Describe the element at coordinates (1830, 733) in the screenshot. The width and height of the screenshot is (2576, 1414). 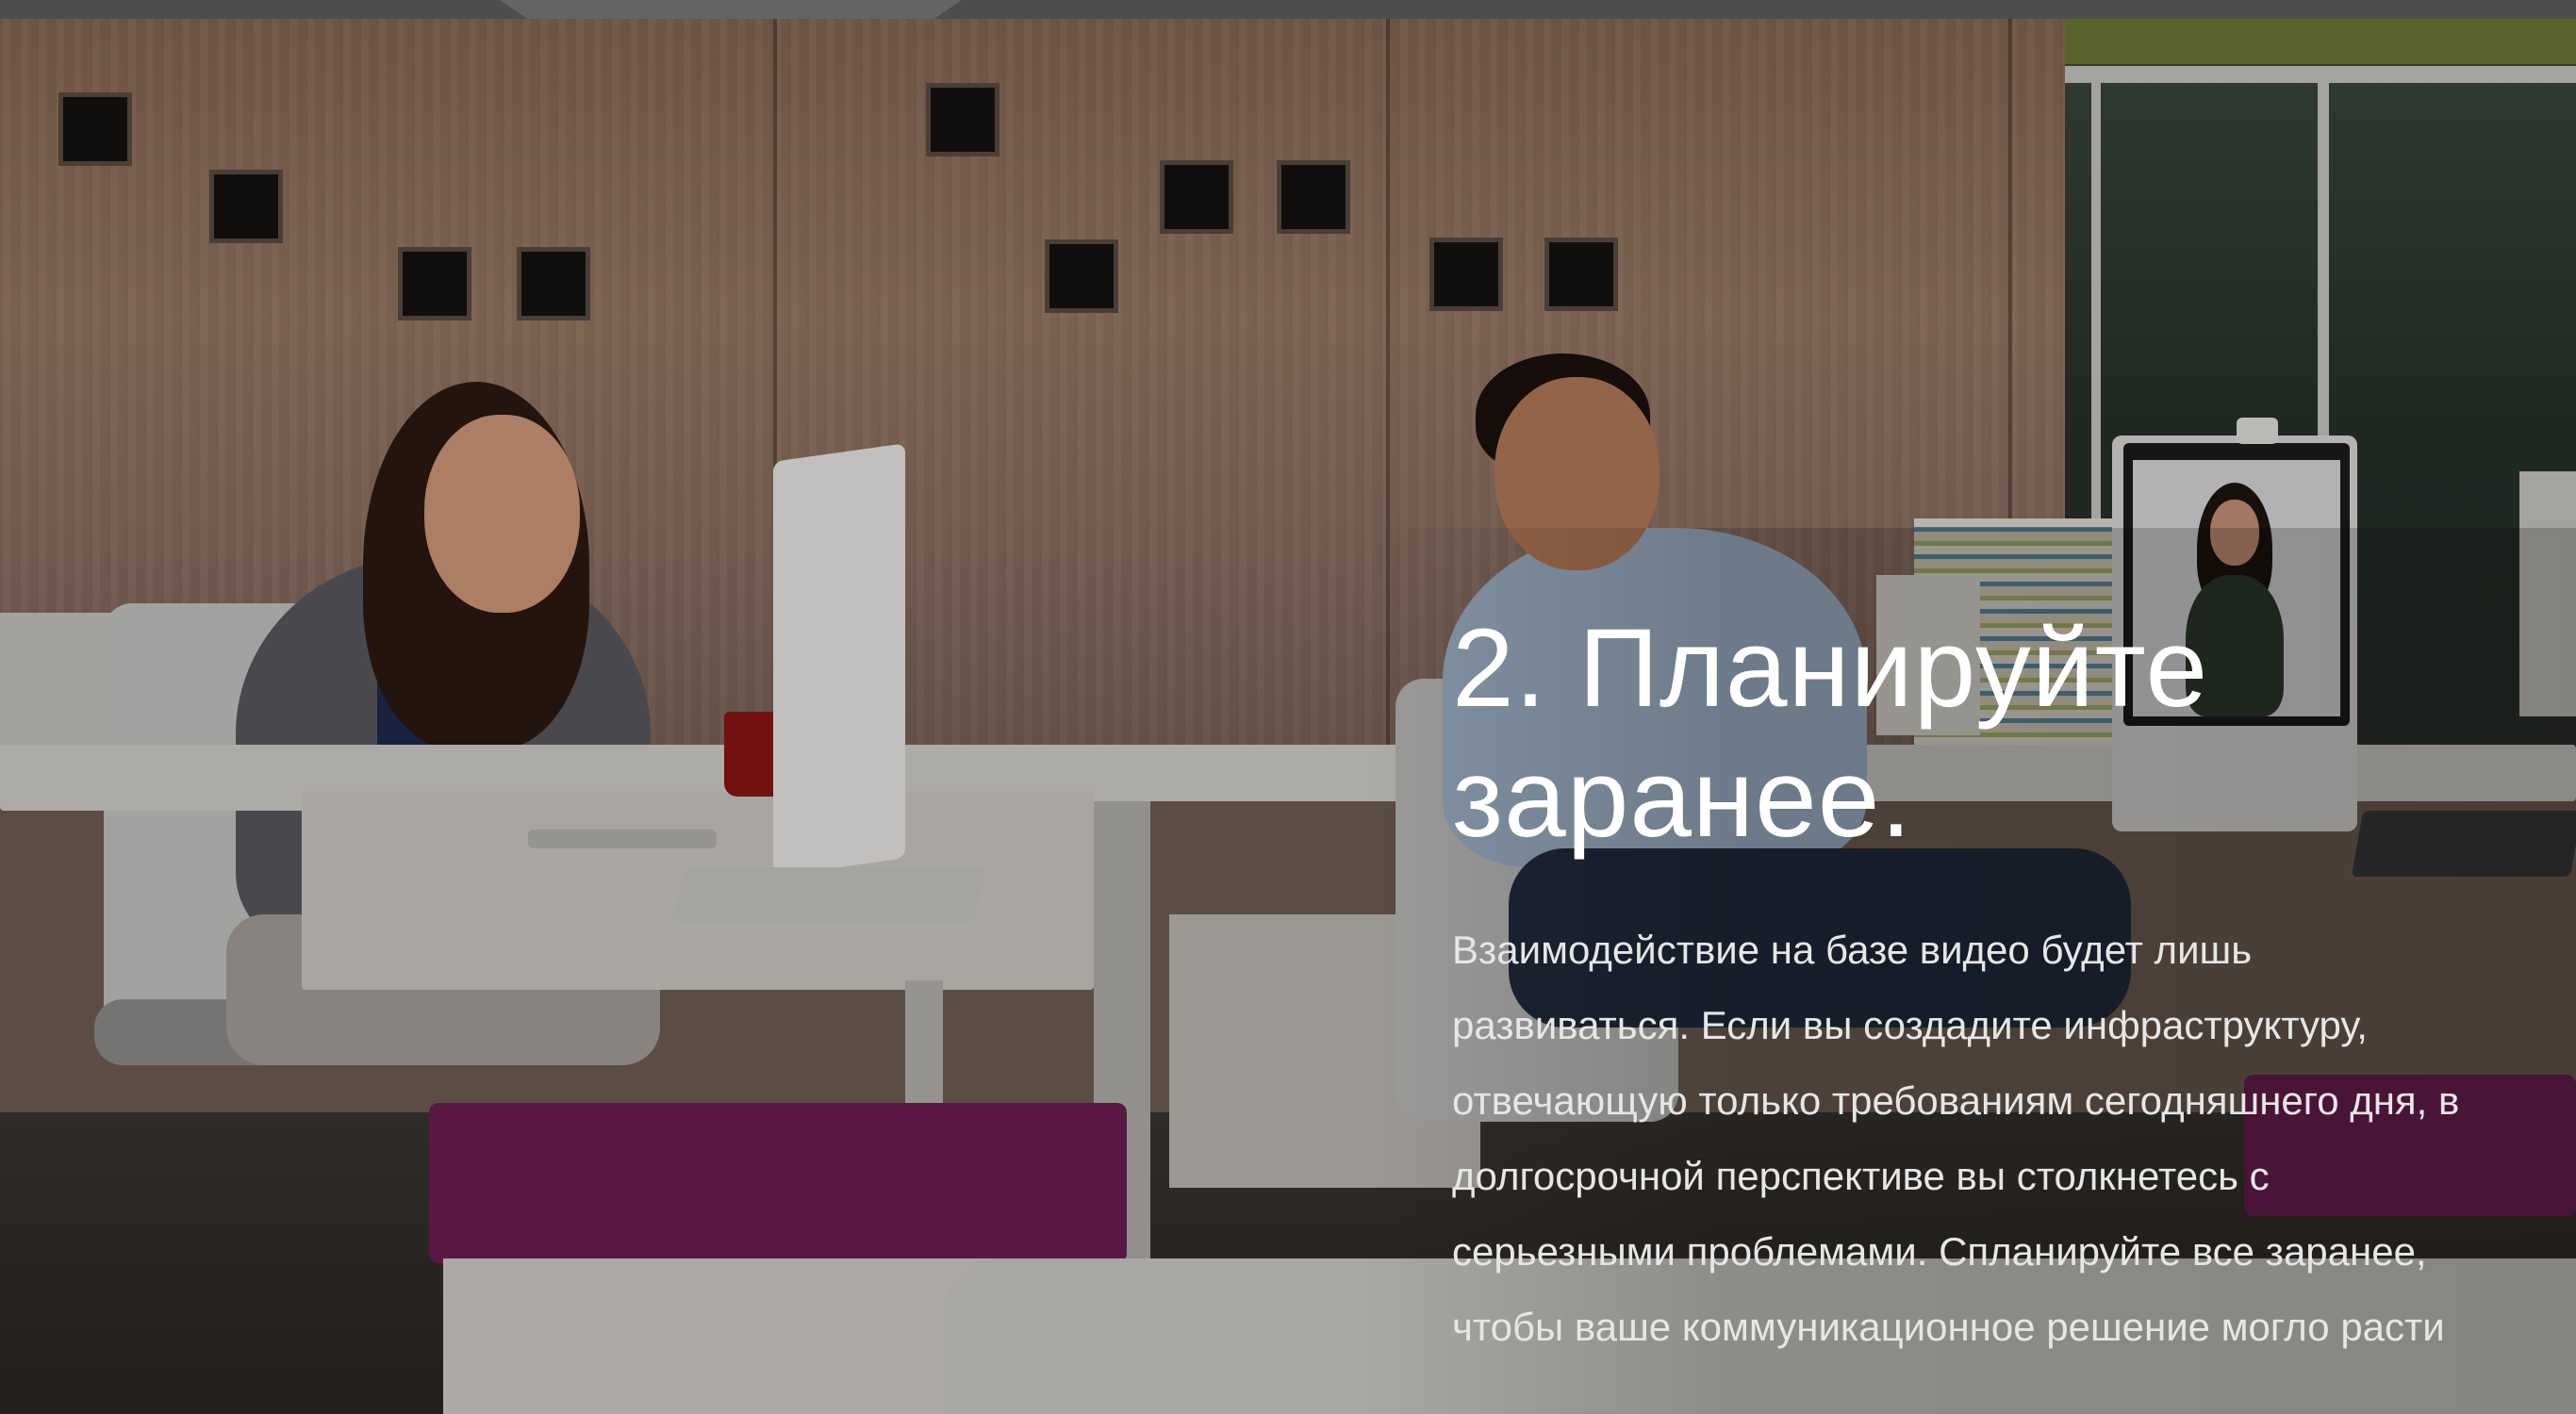
I see `slide-heading: 2. Планируйте заранее.` at that location.